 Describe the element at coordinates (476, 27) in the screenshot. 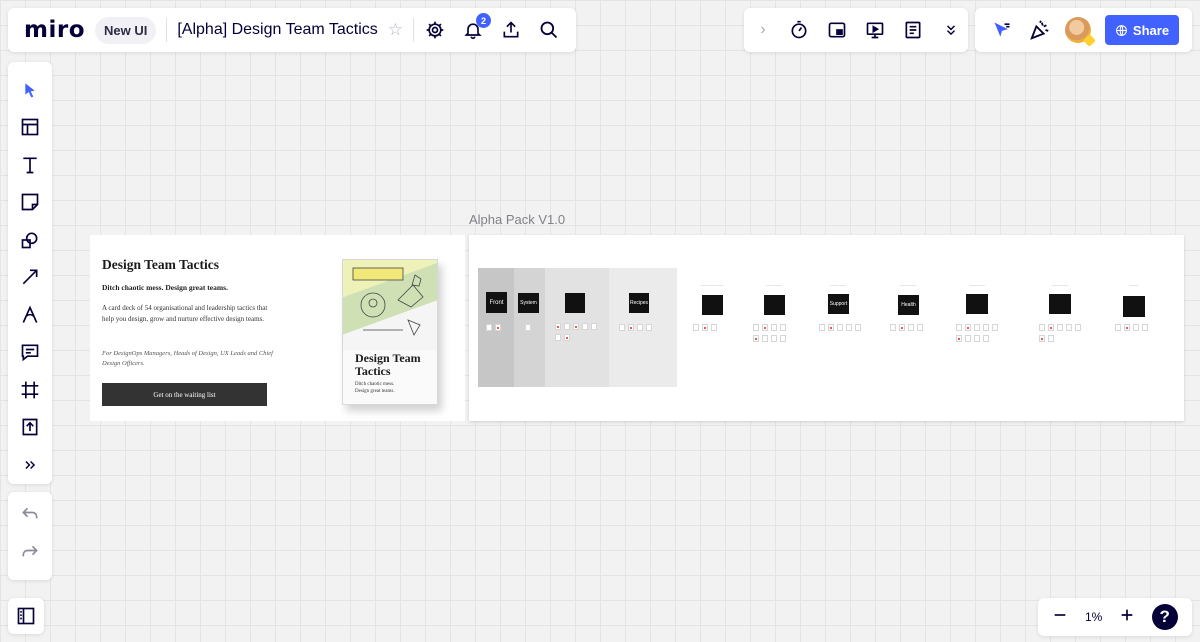

I see `notifications-bell-icon: 2` at that location.